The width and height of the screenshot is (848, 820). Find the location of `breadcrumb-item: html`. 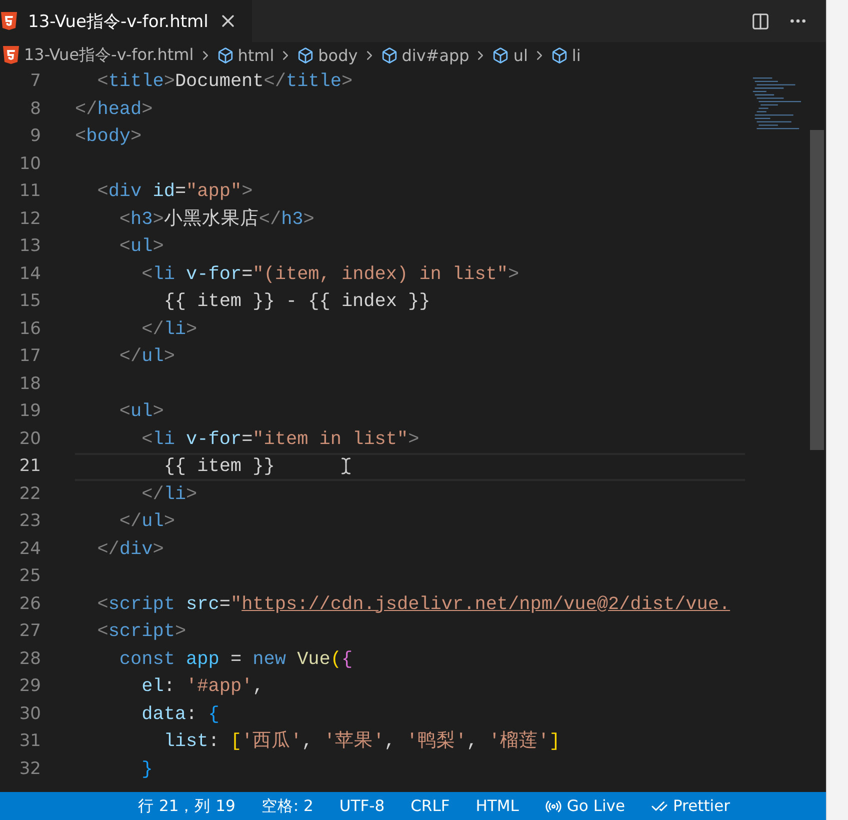

breadcrumb-item: html is located at coordinates (256, 55).